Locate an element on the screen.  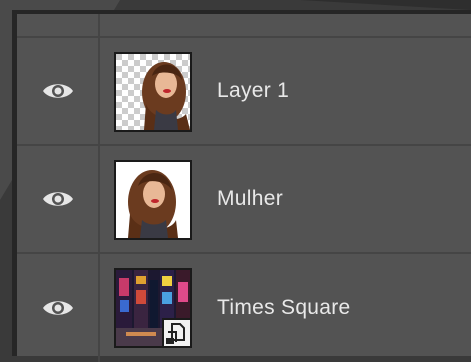
layer-name: Layer 1 is located at coordinates (253, 91).